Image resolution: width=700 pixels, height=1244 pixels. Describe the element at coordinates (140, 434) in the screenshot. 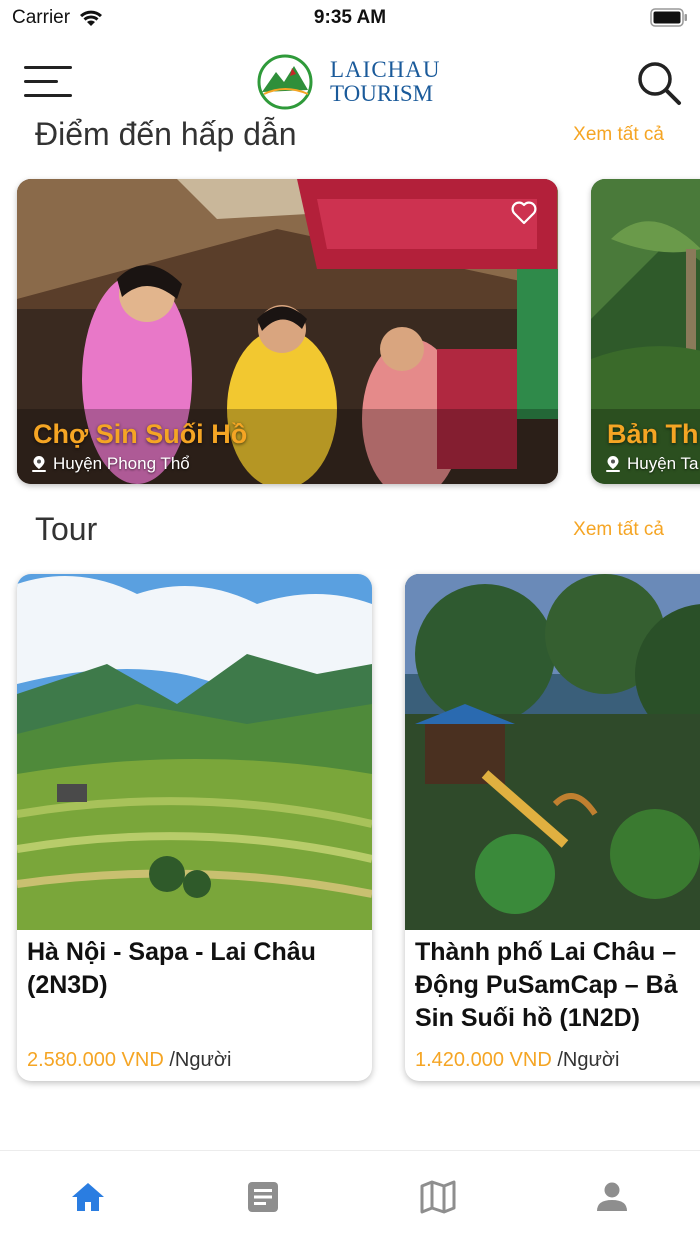

I see `destination-name: Chợ Sin Suối Hồ` at that location.